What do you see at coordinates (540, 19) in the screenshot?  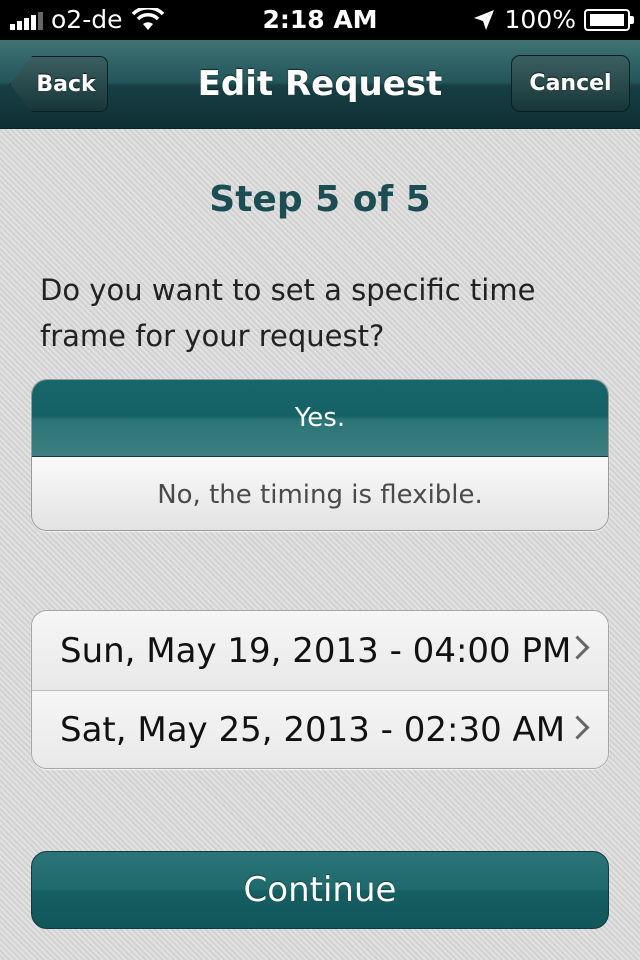 I see `battery-percent: 100%` at bounding box center [540, 19].